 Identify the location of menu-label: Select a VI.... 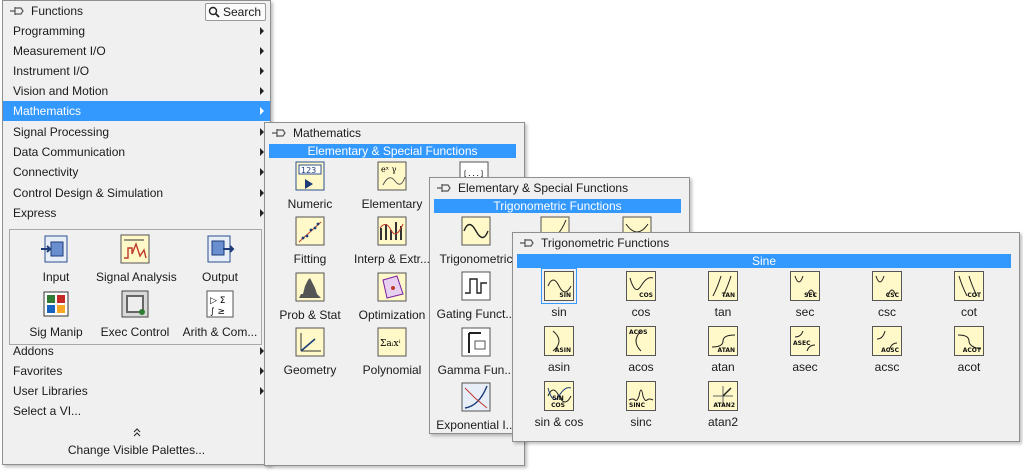
(47, 411).